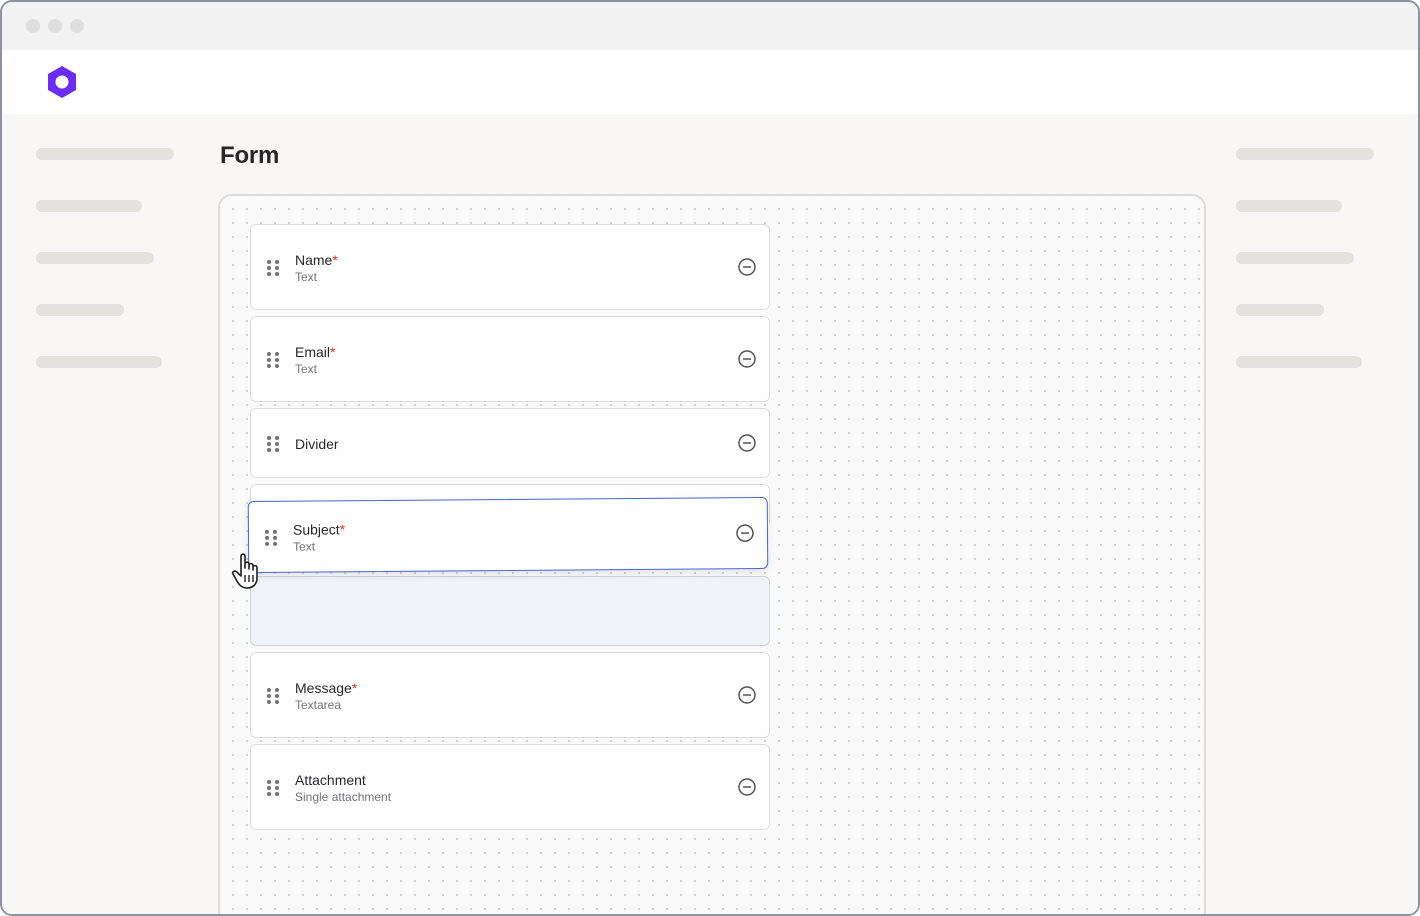  What do you see at coordinates (508, 535) in the screenshot?
I see `form-field-subject-dragging: Subject* Text` at bounding box center [508, 535].